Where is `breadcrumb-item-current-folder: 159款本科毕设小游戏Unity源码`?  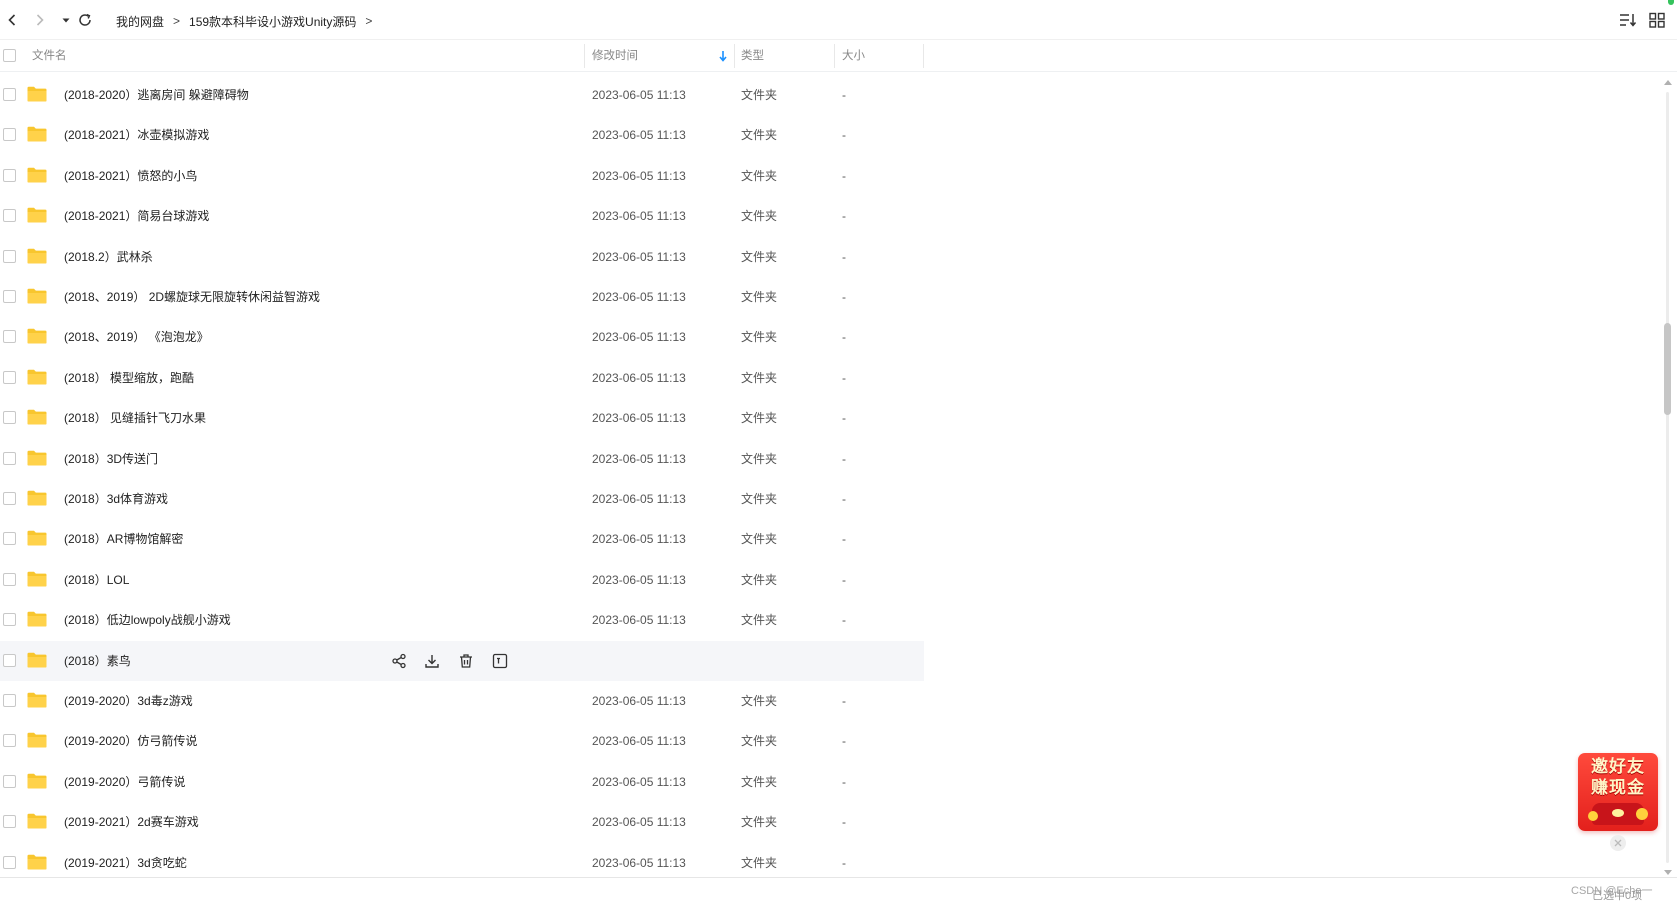 breadcrumb-item-current-folder: 159款本科毕设小游戏Unity源码 is located at coordinates (272, 21).